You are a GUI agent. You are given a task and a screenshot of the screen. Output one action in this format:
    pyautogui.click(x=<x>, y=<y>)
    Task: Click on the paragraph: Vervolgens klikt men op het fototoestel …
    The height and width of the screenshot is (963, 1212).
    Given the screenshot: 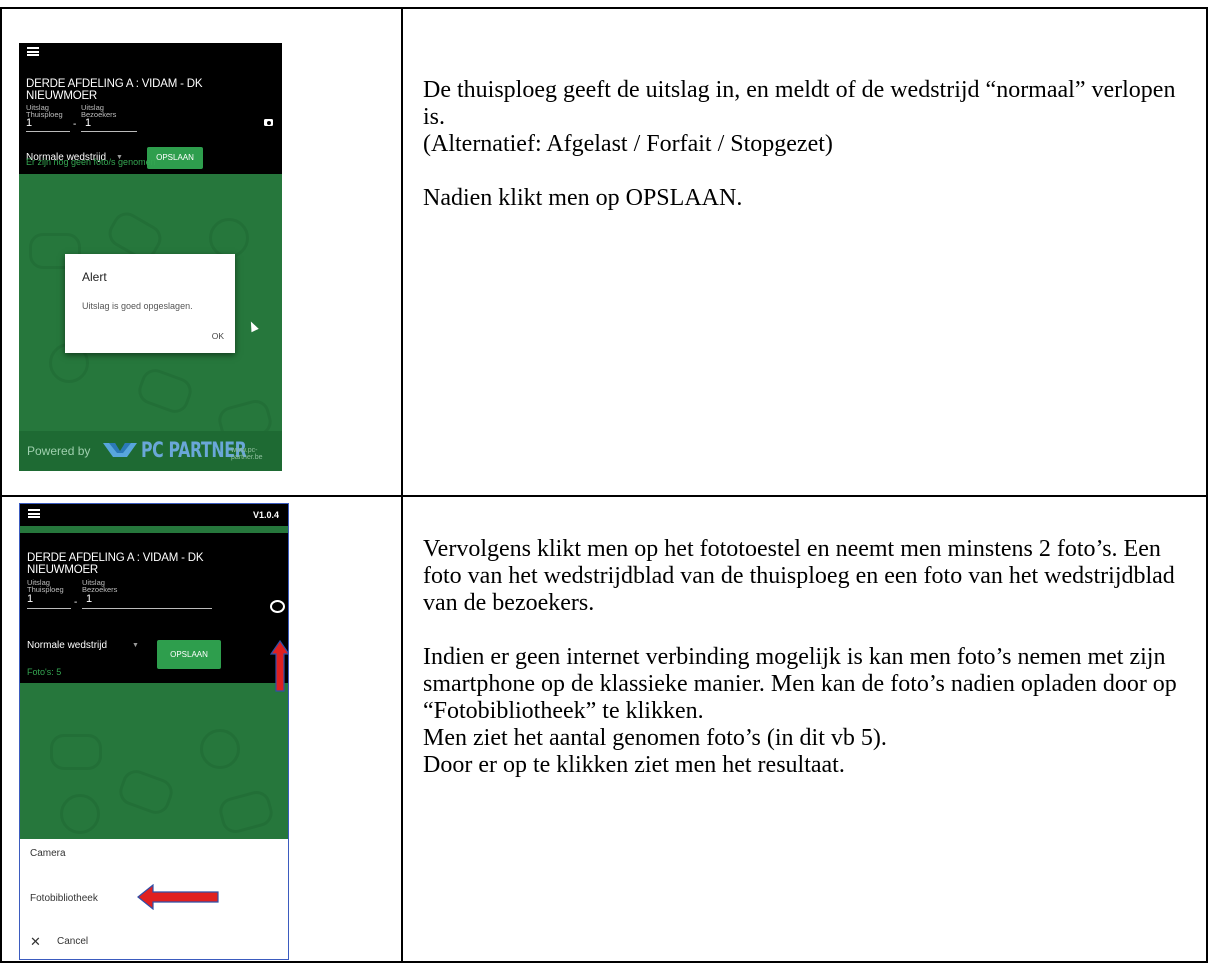 What is the action you would take?
    pyautogui.click(x=799, y=576)
    